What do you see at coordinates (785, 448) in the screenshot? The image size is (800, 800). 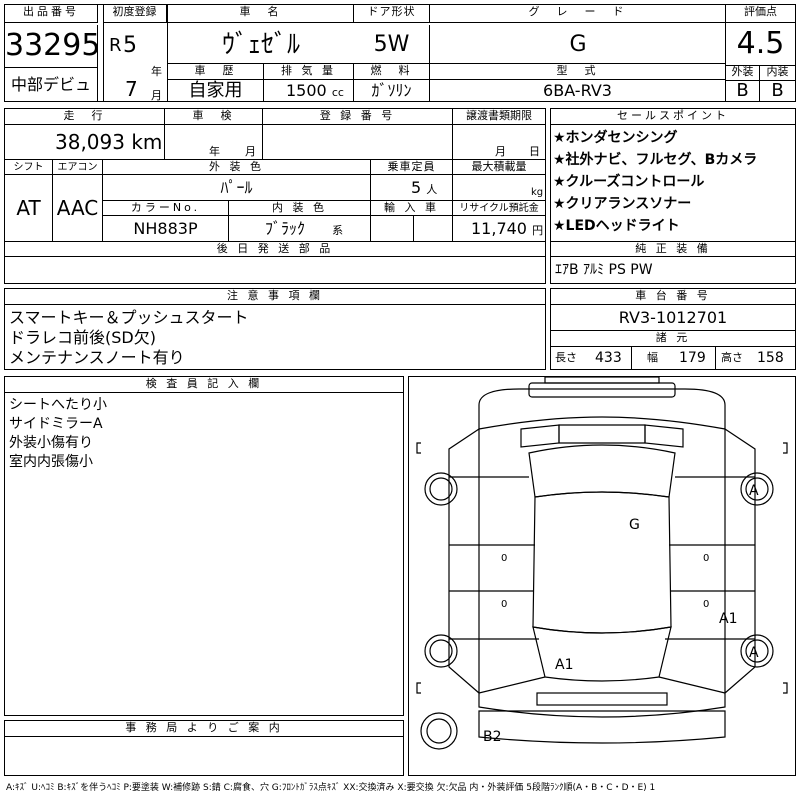 I see `mirror-right-icon` at bounding box center [785, 448].